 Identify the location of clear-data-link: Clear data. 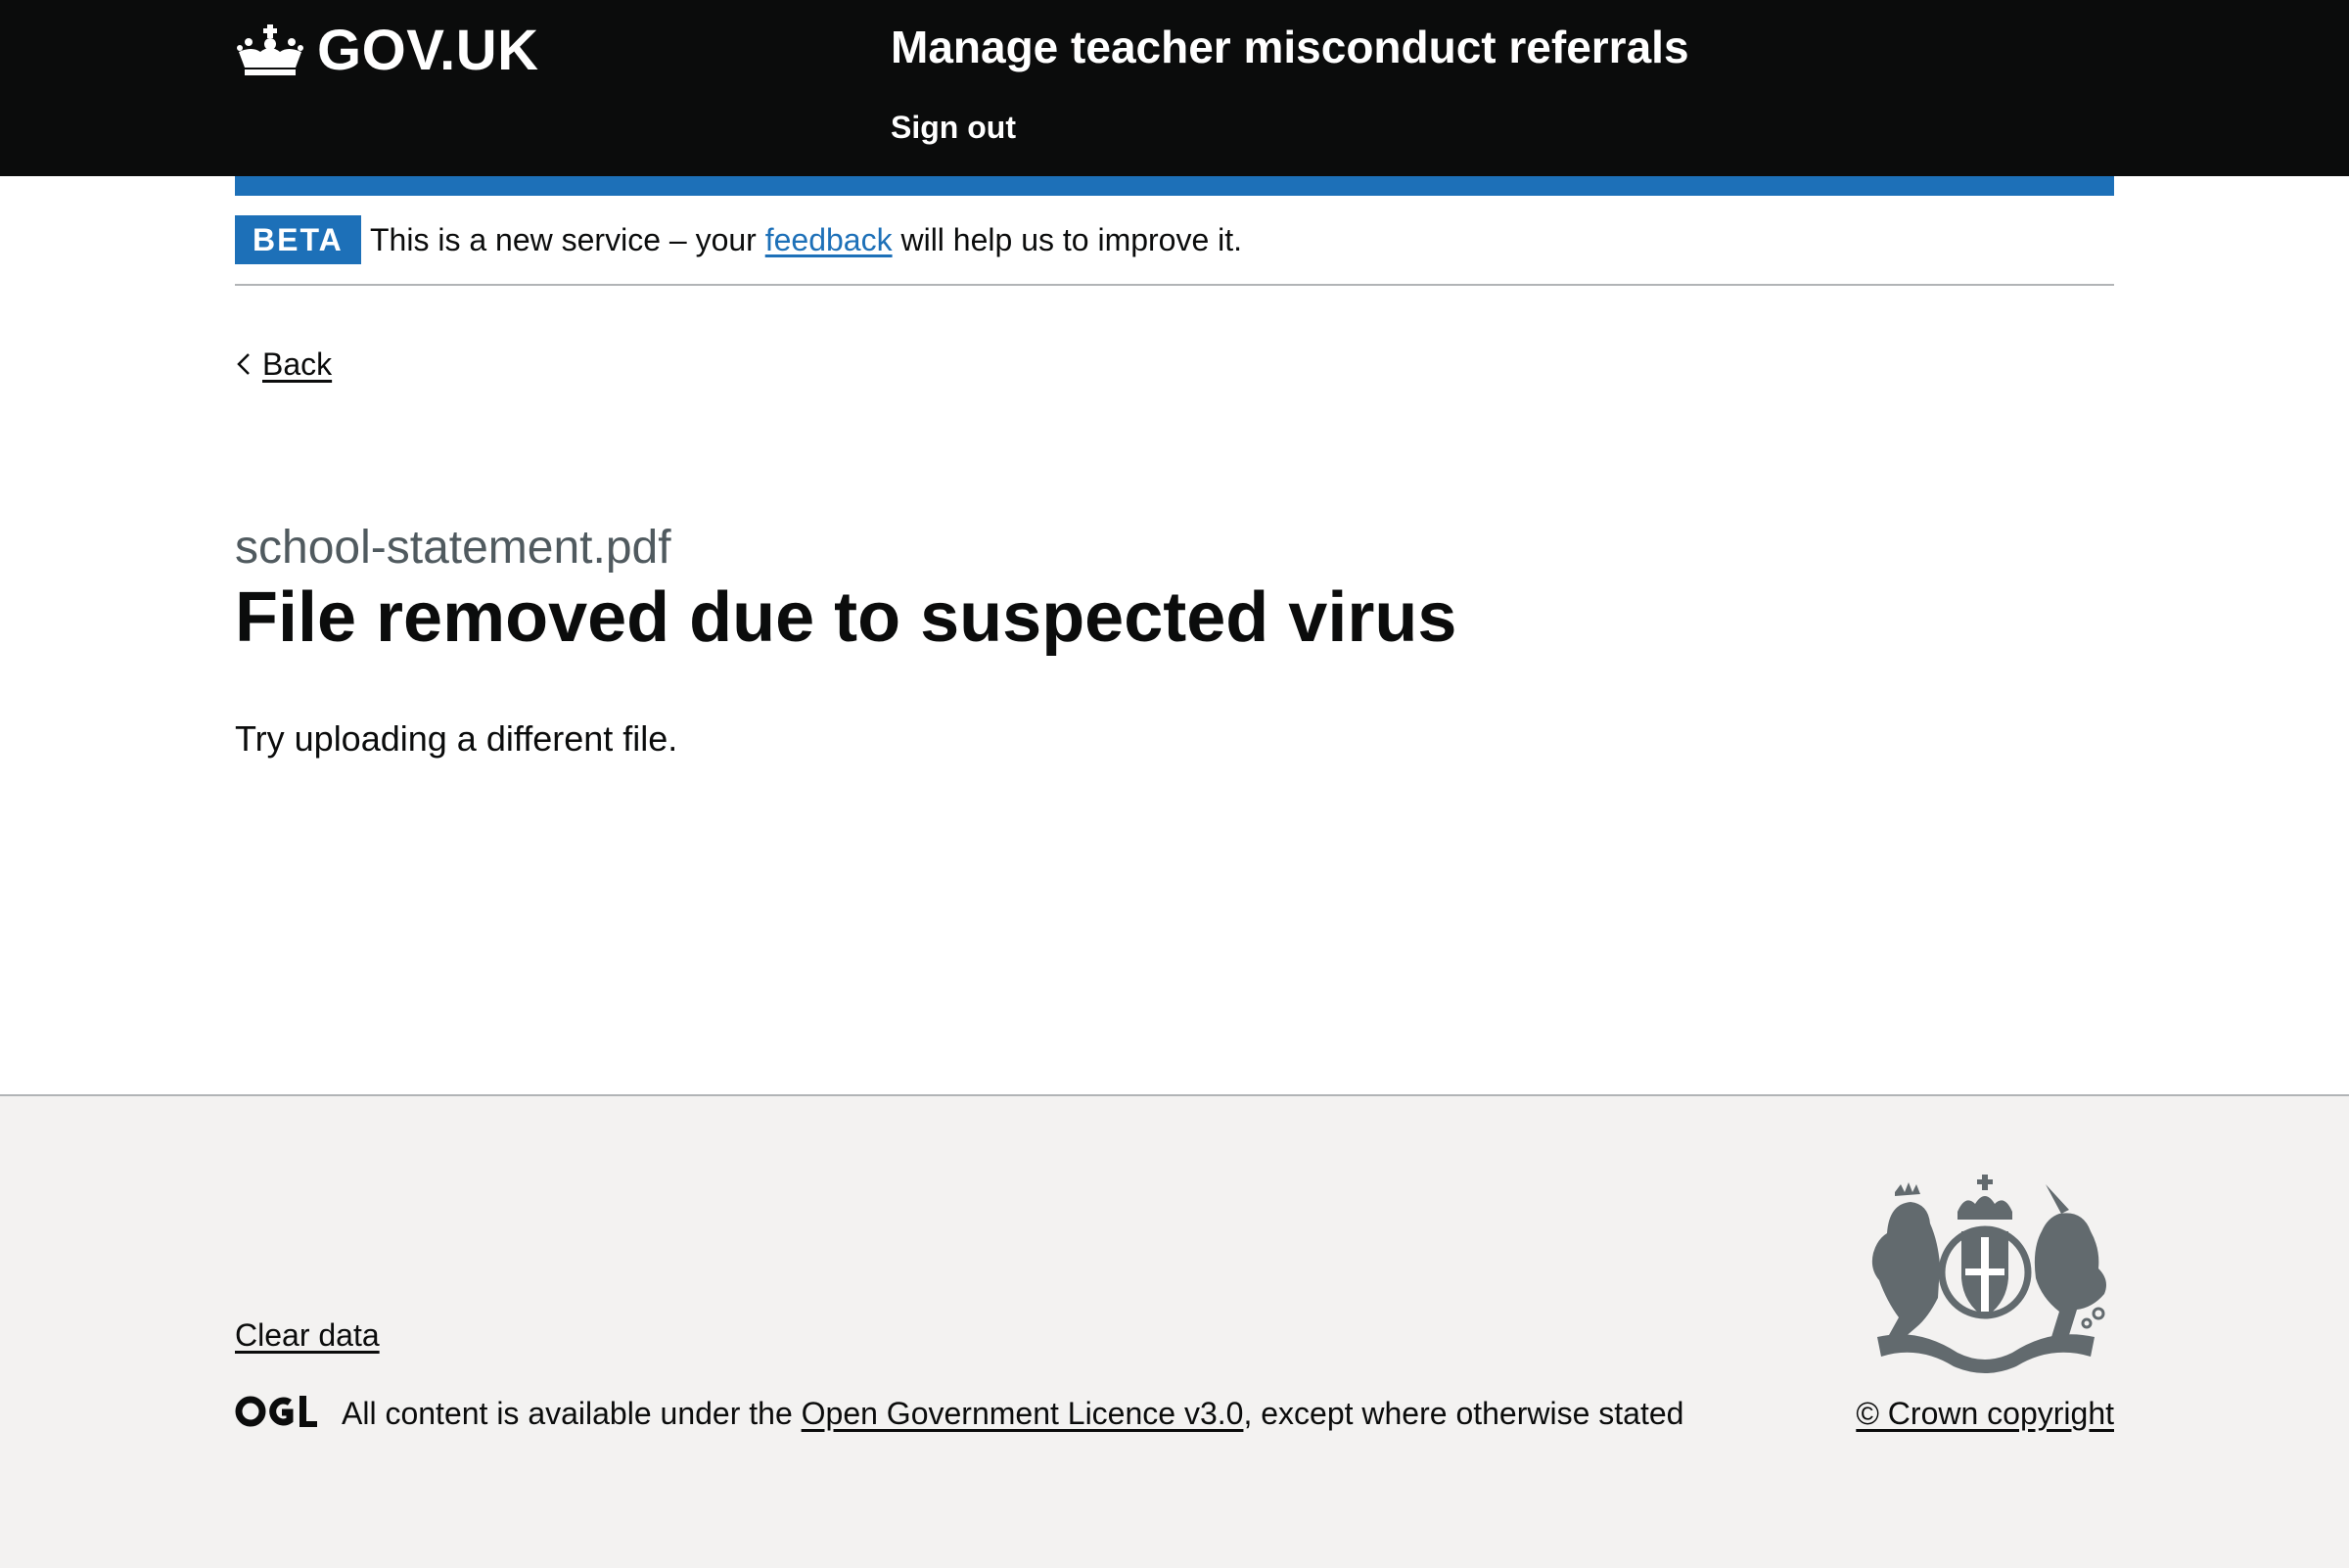
(307, 1335).